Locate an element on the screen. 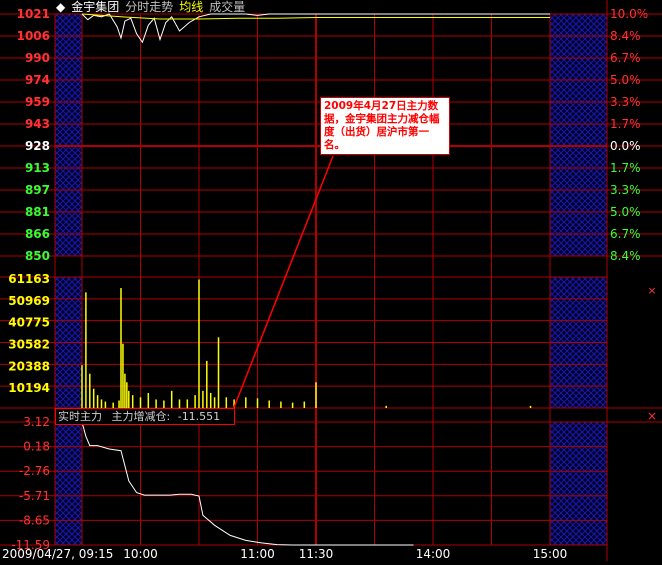  time-tick-label: 14:00 is located at coordinates (433, 554).